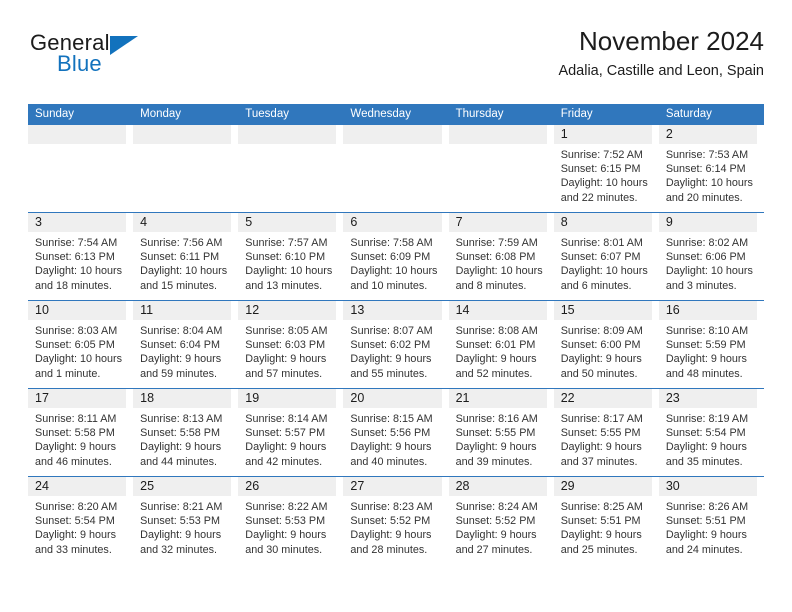  I want to click on page-subtitle: Adalia, Castille and Leon, Spain, so click(661, 71).